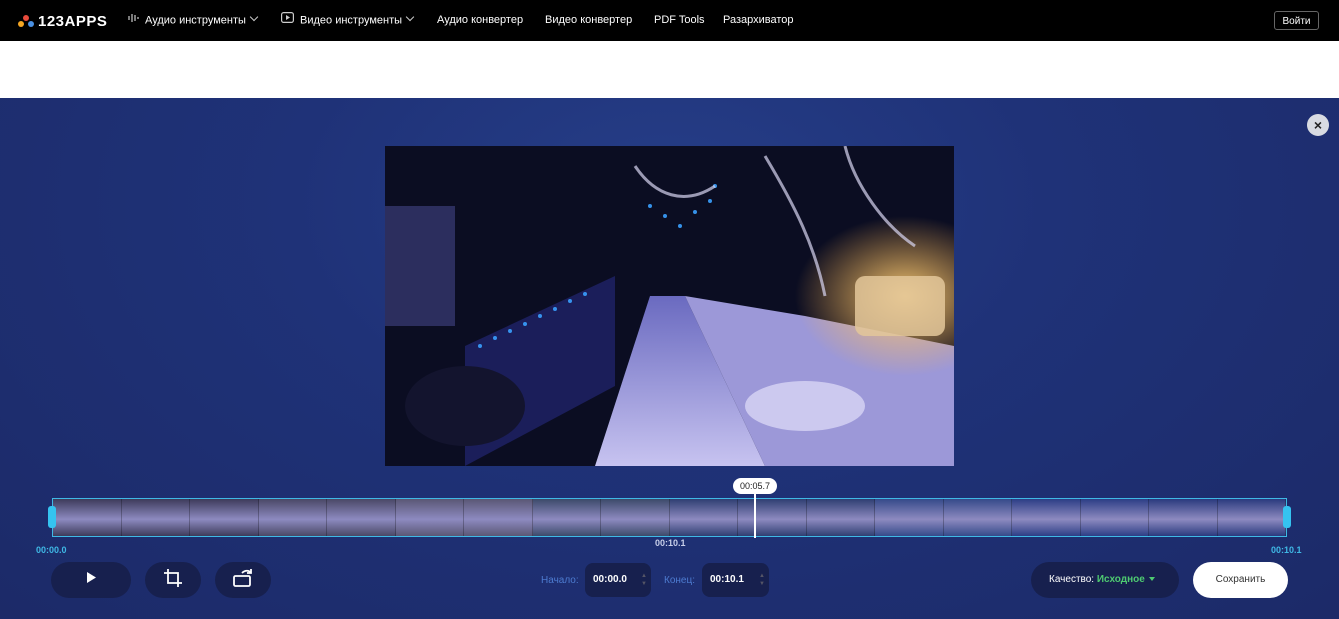 This screenshot has width=1339, height=619. Describe the element at coordinates (755, 516) in the screenshot. I see `playhead` at that location.